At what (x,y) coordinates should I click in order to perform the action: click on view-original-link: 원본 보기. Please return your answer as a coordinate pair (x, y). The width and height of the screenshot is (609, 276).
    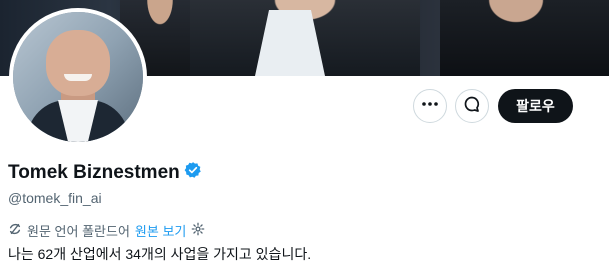
    Looking at the image, I should click on (160, 230).